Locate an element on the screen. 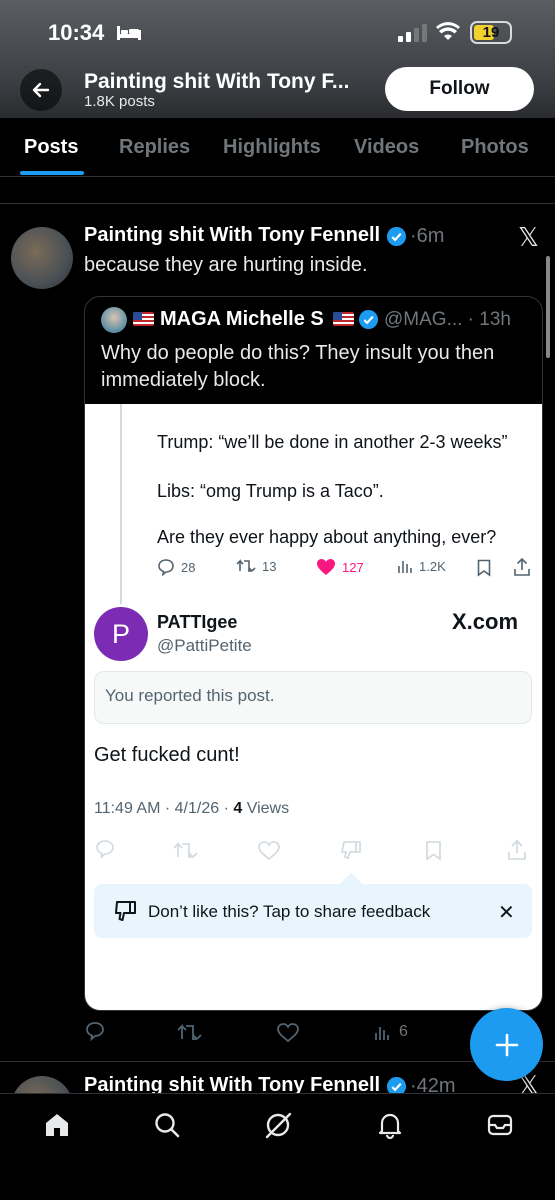  sleep-focus-icon is located at coordinates (129, 33).